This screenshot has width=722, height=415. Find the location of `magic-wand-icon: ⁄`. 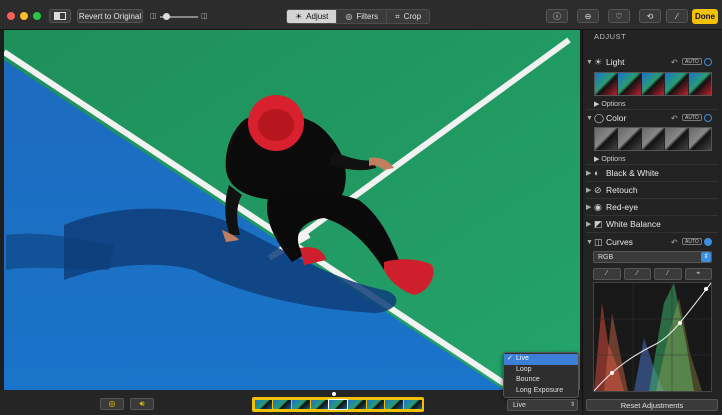

magic-wand-icon: ⁄ is located at coordinates (677, 16).